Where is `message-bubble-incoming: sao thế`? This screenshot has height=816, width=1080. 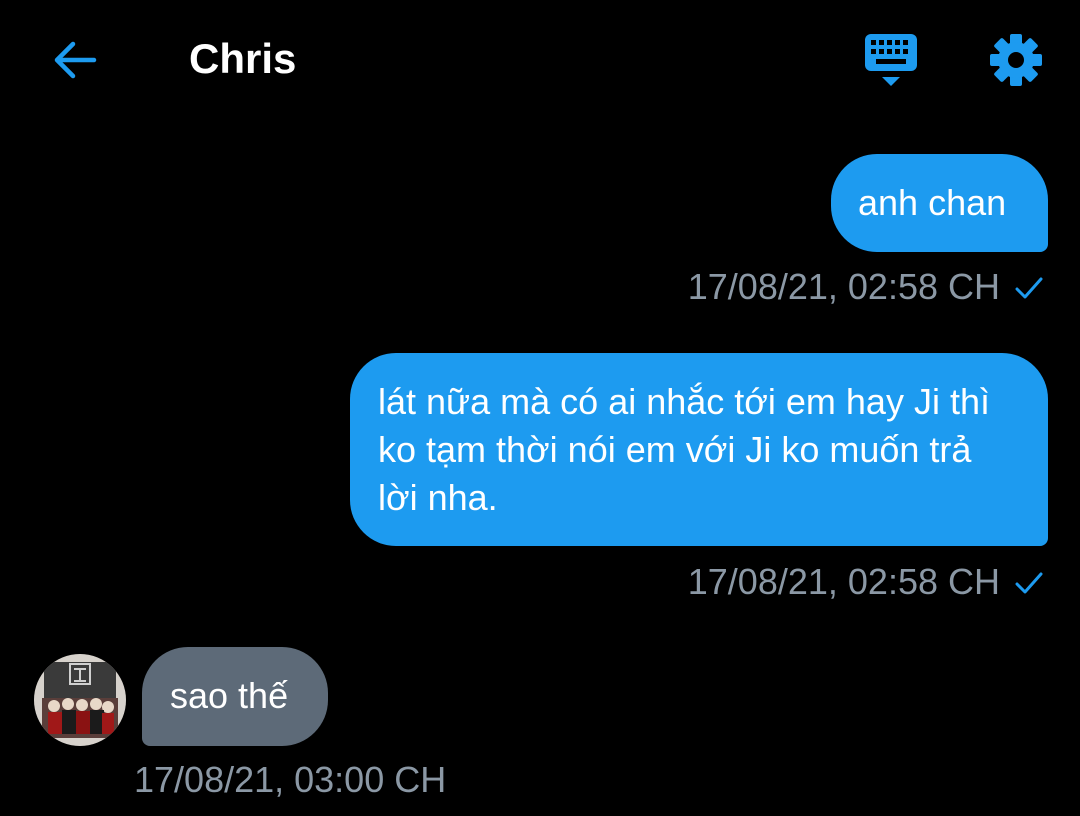
message-bubble-incoming: sao thế is located at coordinates (235, 696).